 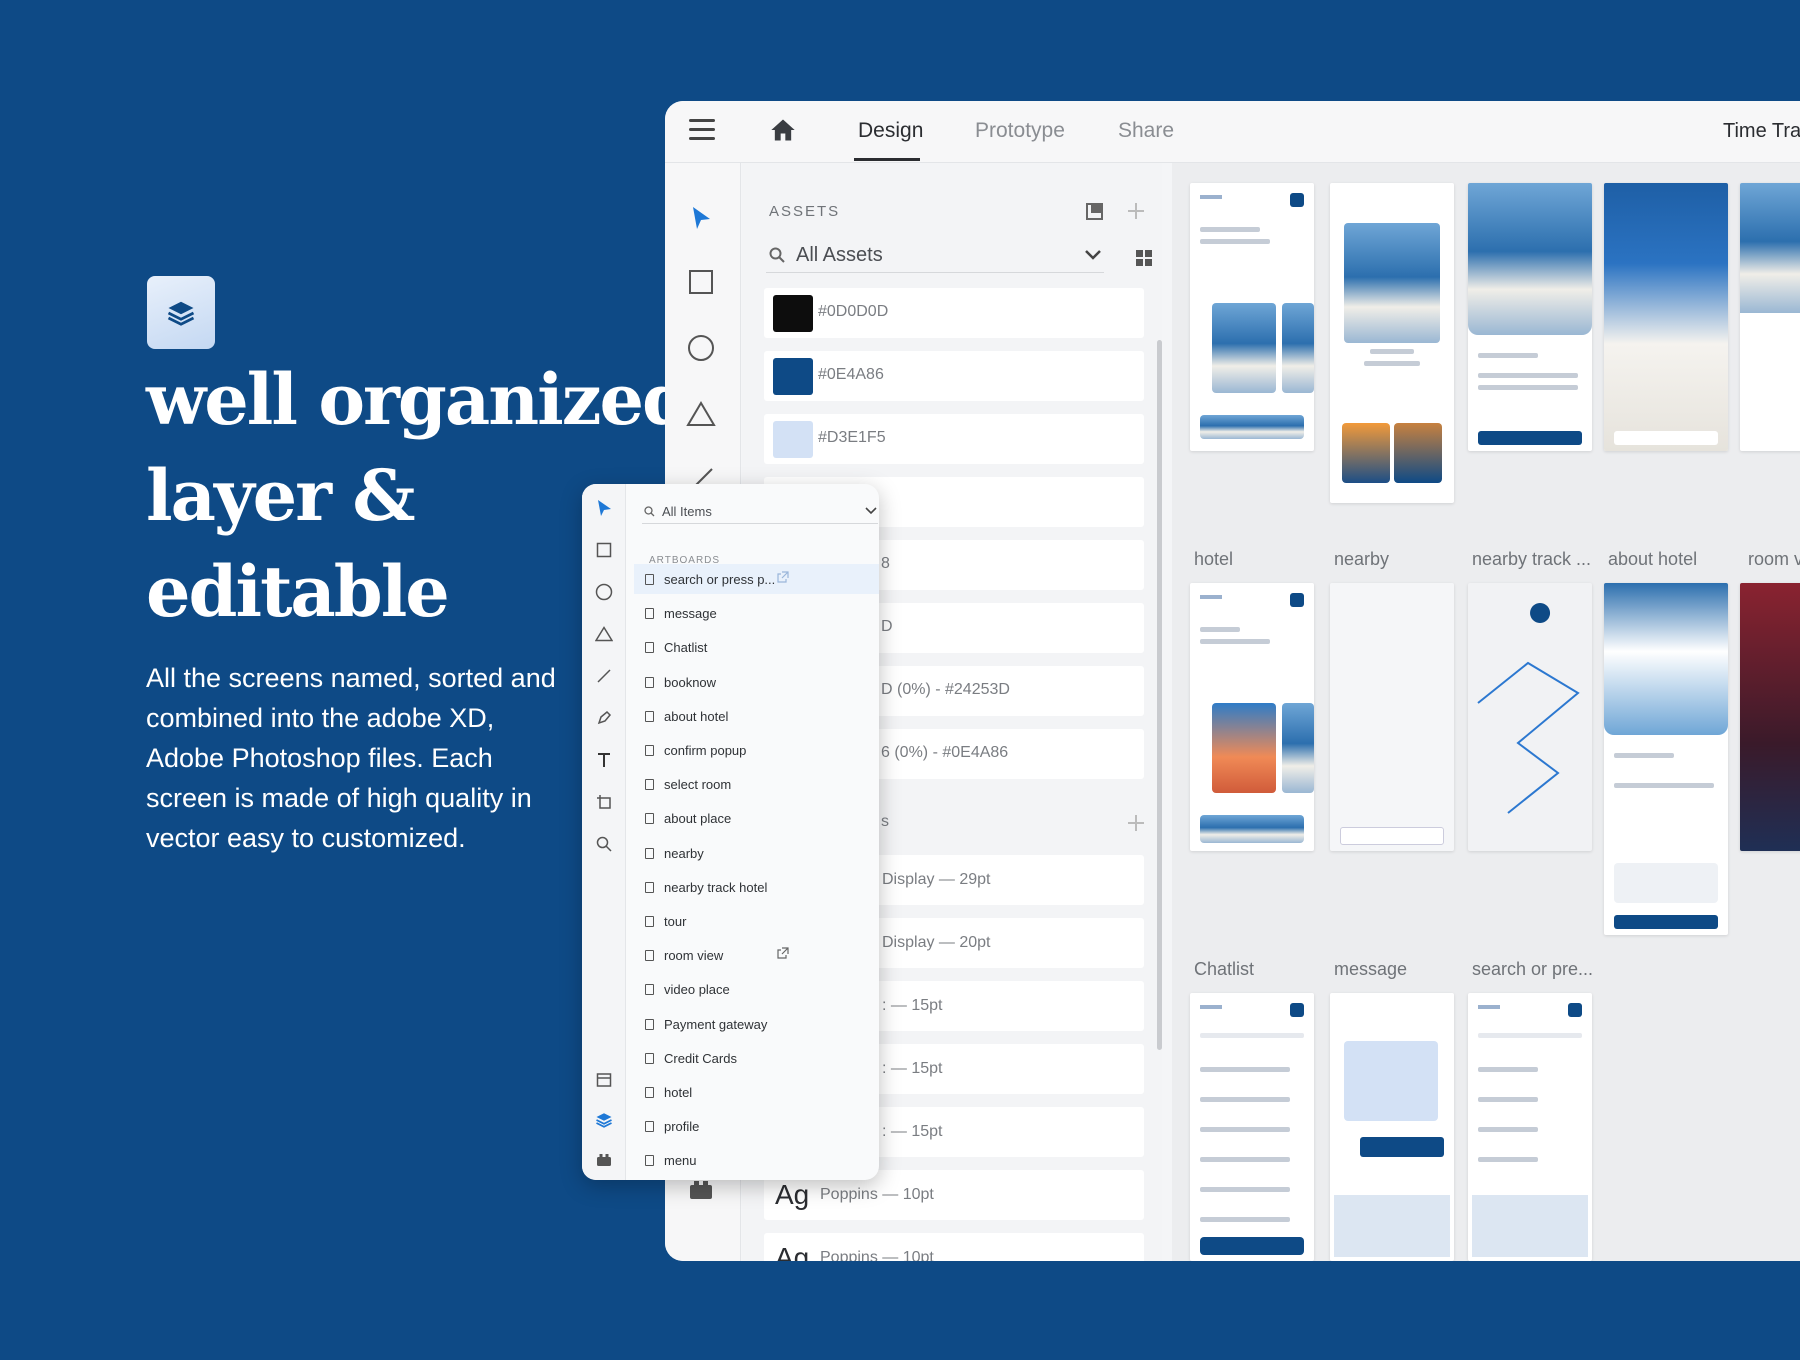 I want to click on artboard-room-view, so click(x=1770, y=717).